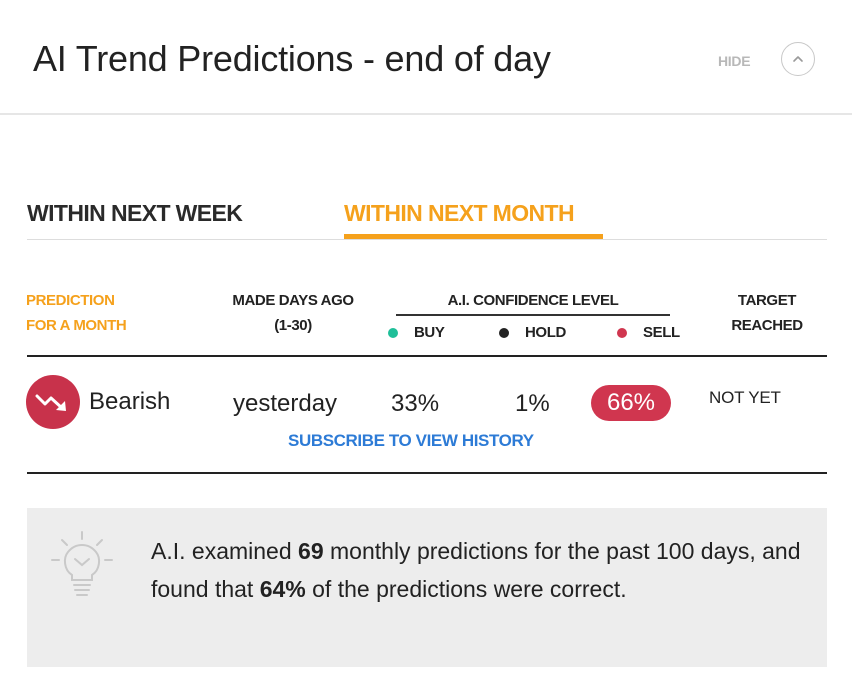 The width and height of the screenshot is (852, 687). I want to click on trend-badge, so click(53, 402).